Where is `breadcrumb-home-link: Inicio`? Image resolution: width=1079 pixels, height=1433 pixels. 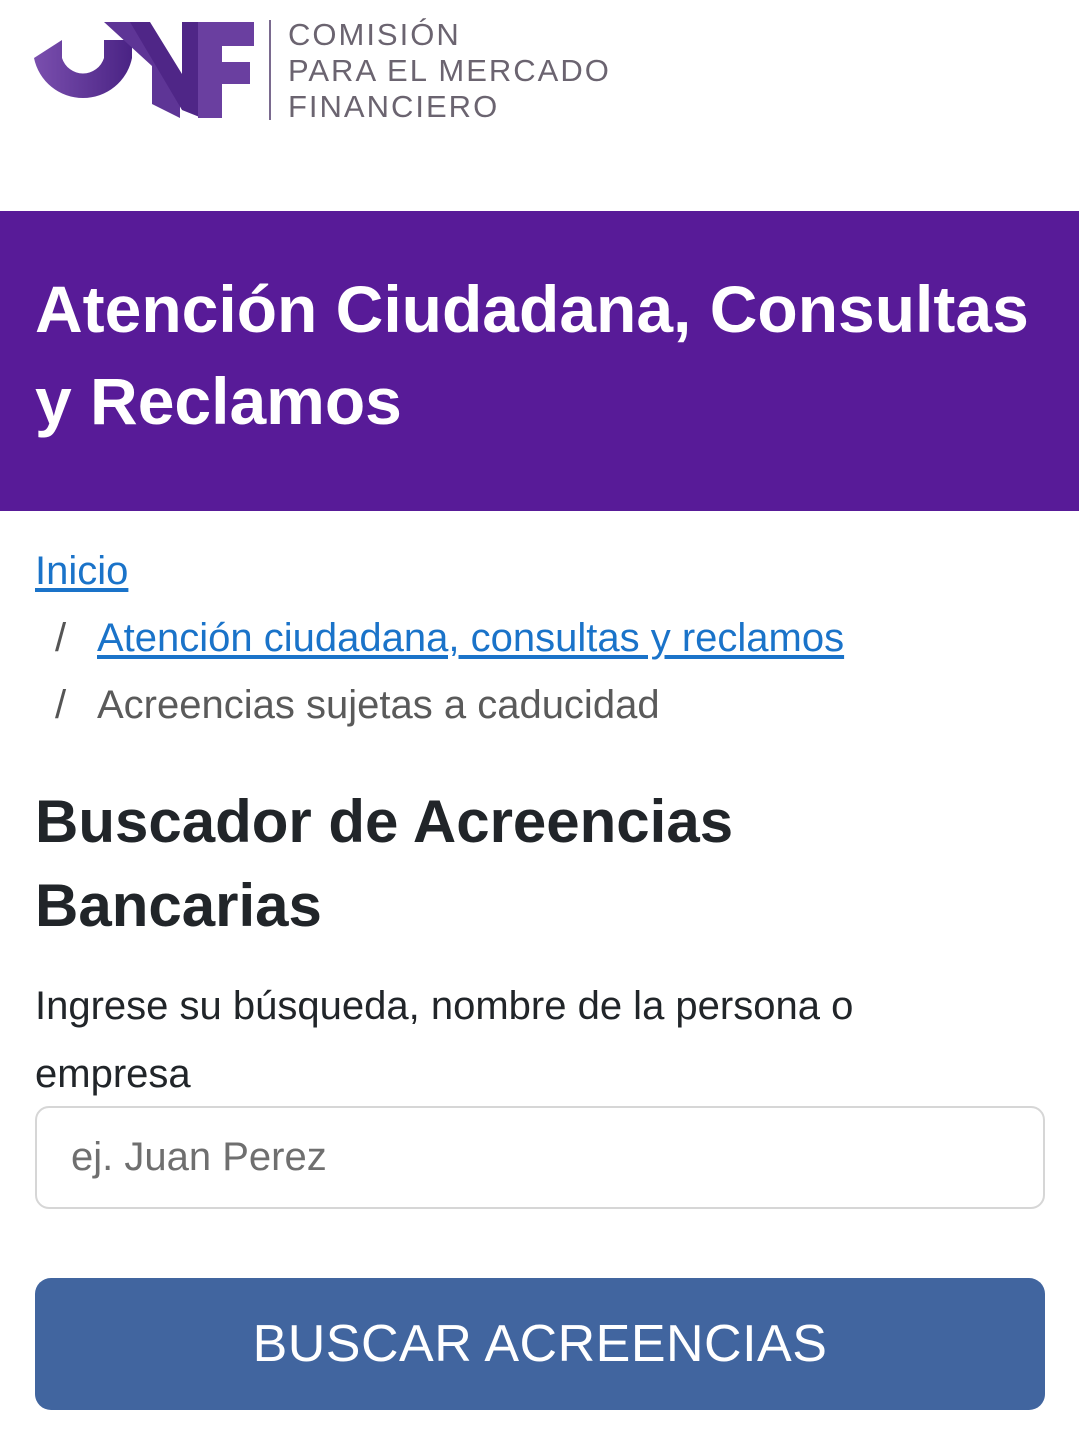 breadcrumb-home-link: Inicio is located at coordinates (81, 571).